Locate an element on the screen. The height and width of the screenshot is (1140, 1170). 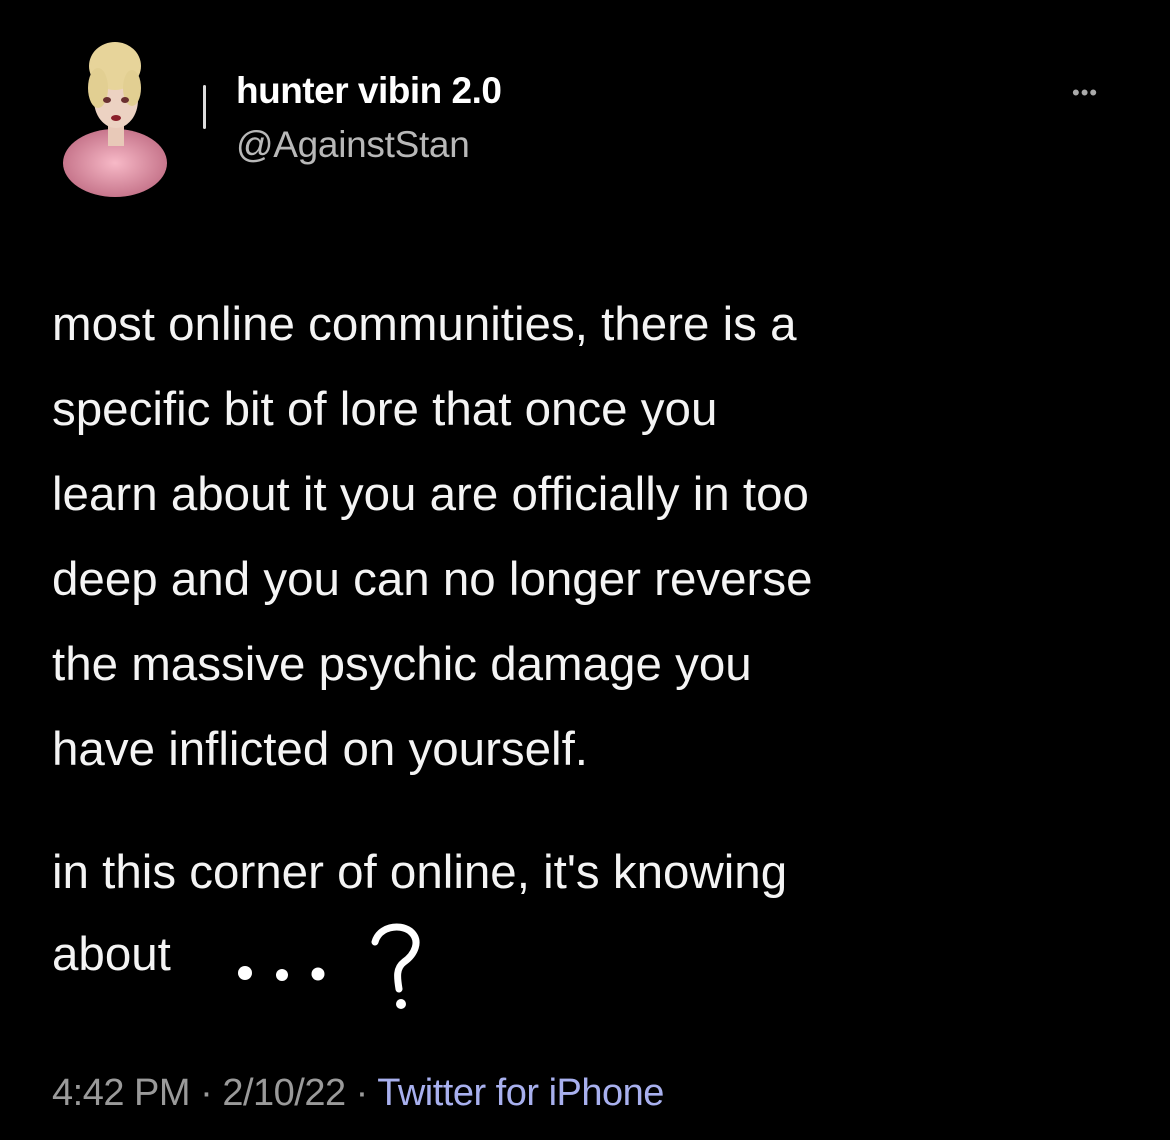
handwritten-ellipsis-question-mark is located at coordinates (329, 966).